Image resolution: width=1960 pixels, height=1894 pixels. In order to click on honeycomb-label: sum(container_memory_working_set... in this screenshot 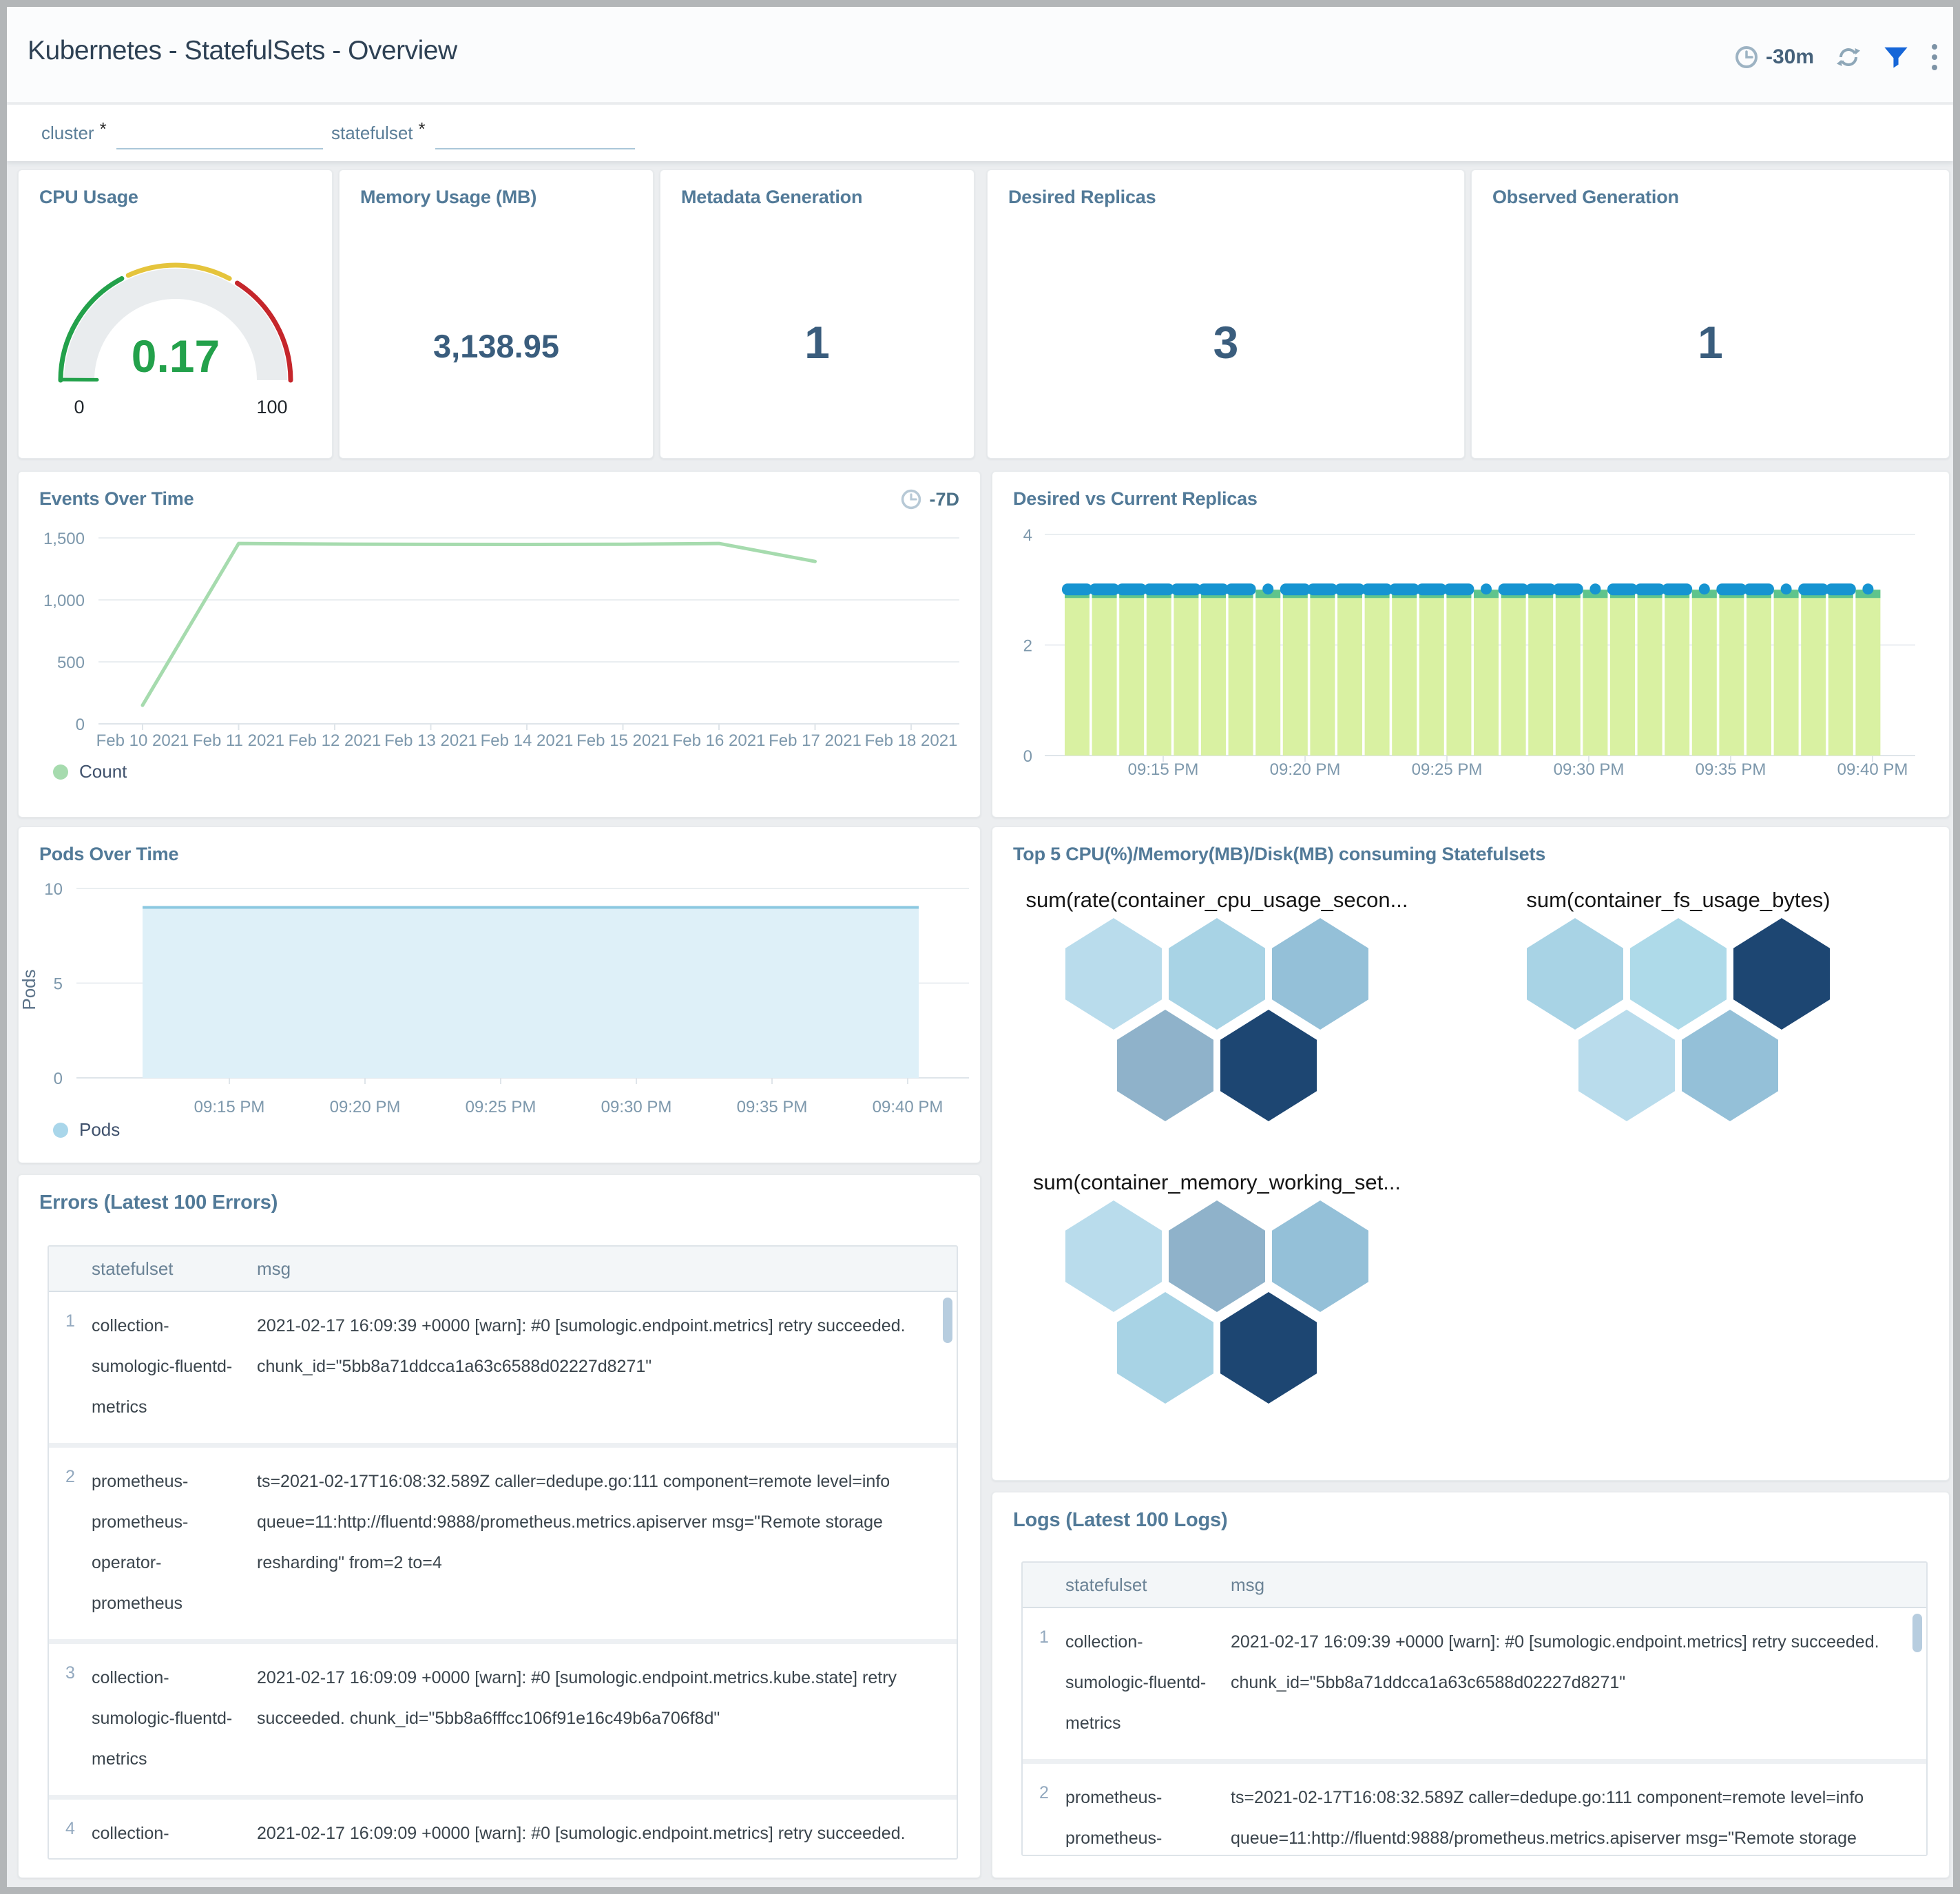, I will do `click(1216, 1182)`.